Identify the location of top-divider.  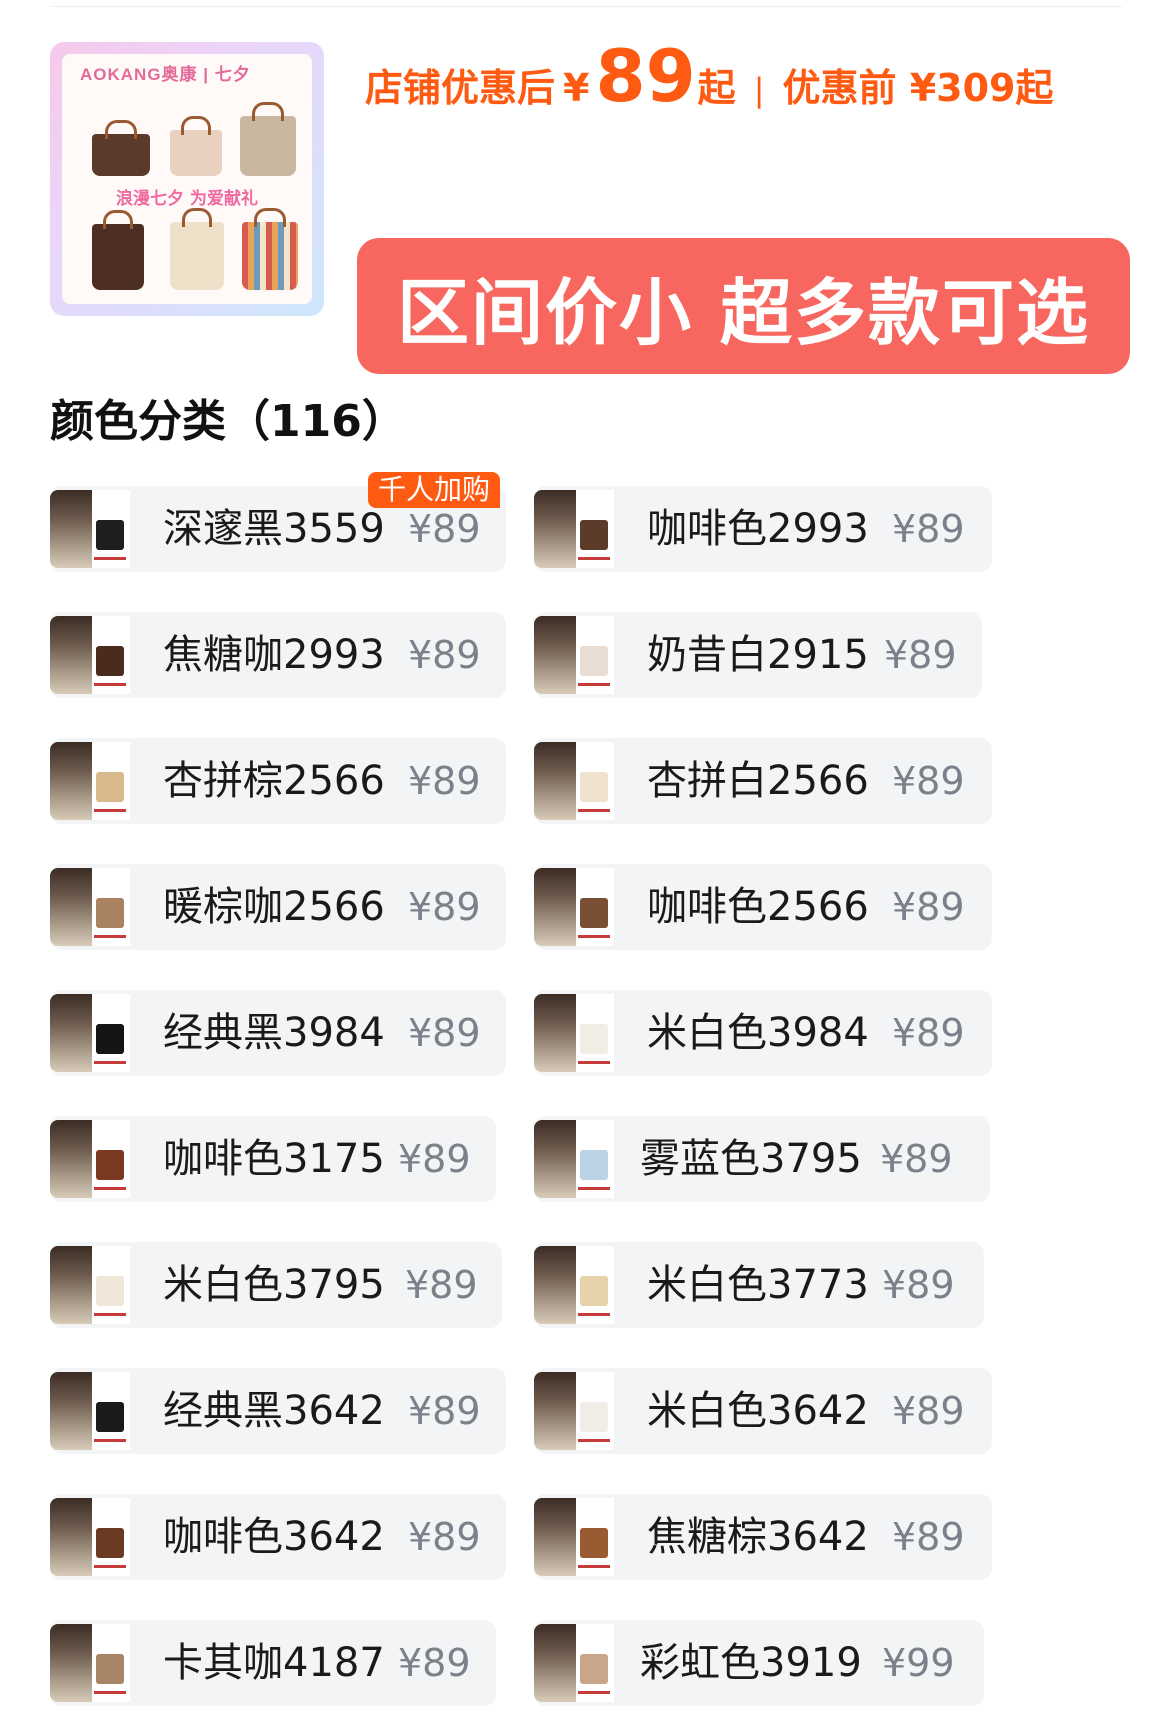
(586, 6).